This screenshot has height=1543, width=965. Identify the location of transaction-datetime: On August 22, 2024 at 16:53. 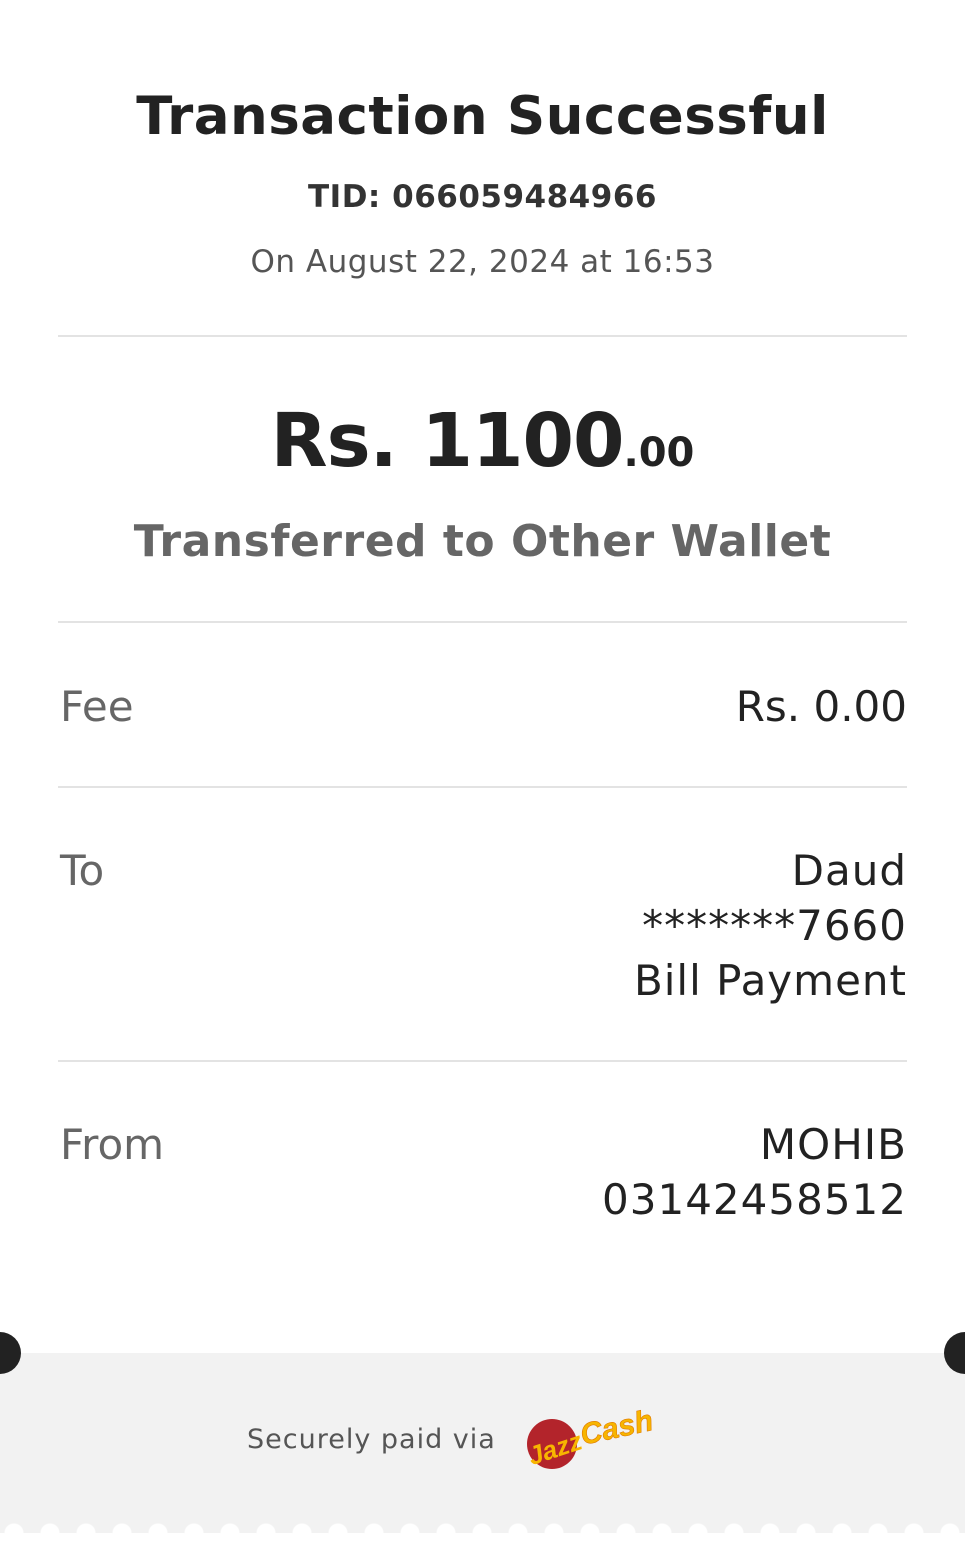
(482, 262).